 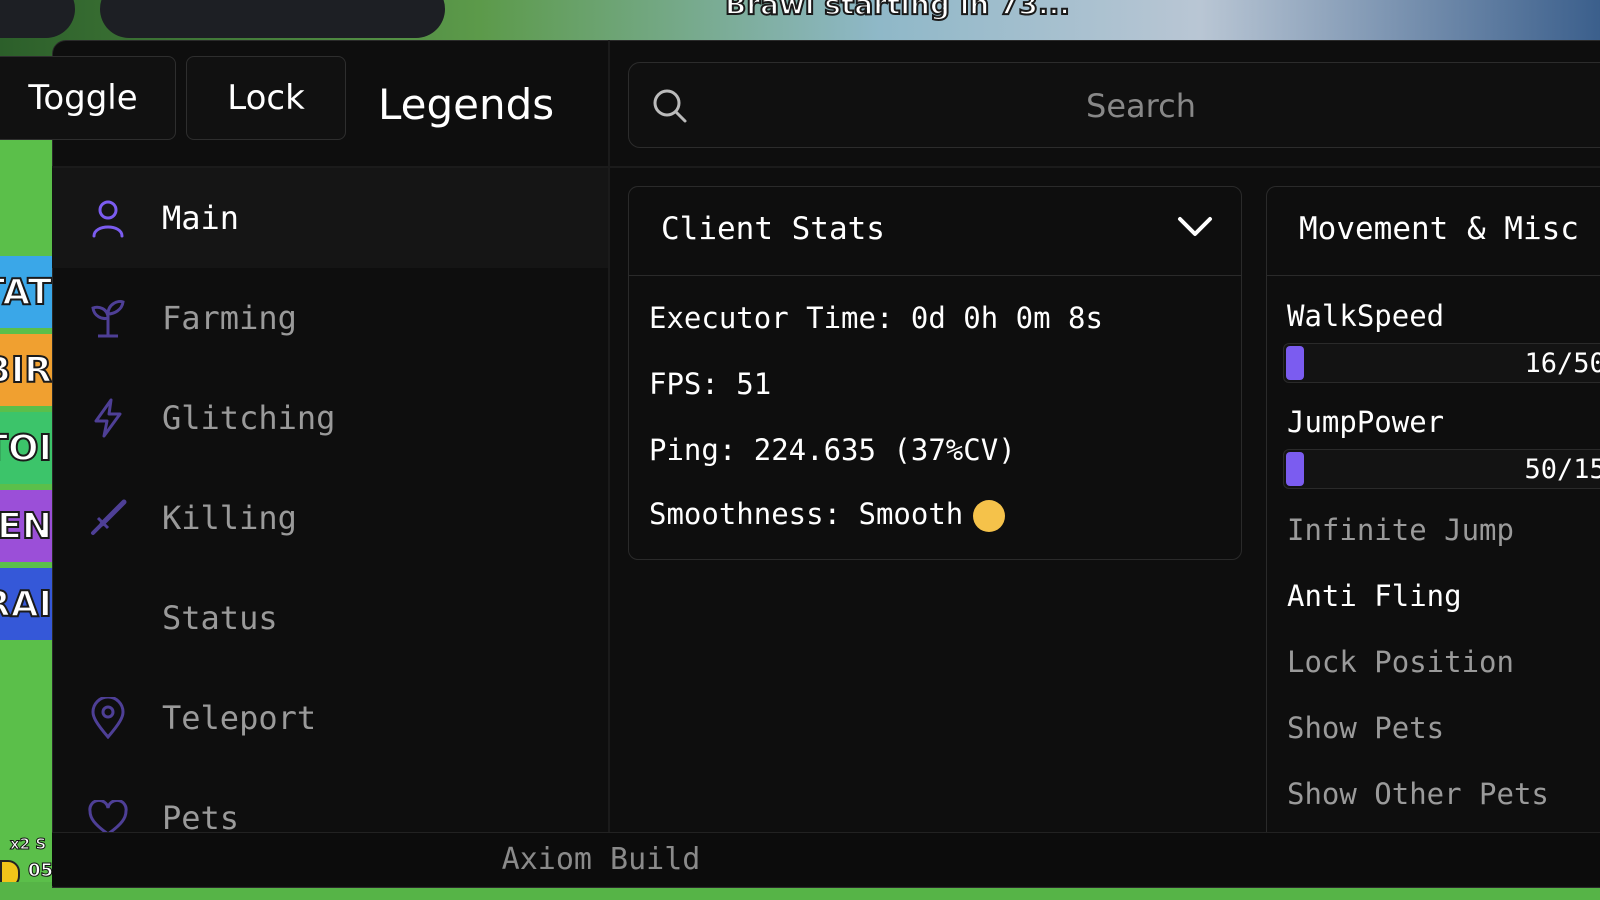 What do you see at coordinates (108, 815) in the screenshot?
I see `heart-icon` at bounding box center [108, 815].